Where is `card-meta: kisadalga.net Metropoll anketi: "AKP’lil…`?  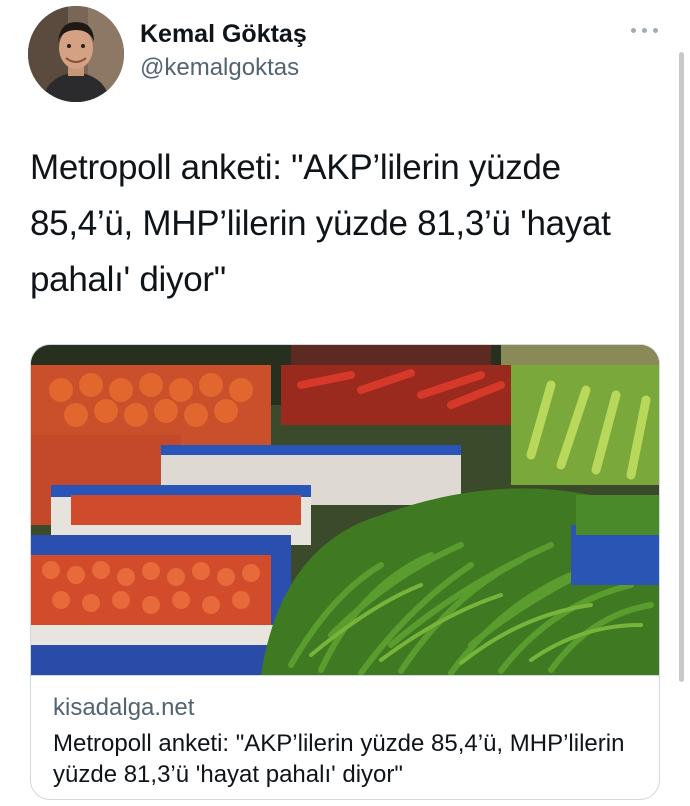 card-meta: kisadalga.net Metropoll anketi: "AKP’lil… is located at coordinates (345, 737).